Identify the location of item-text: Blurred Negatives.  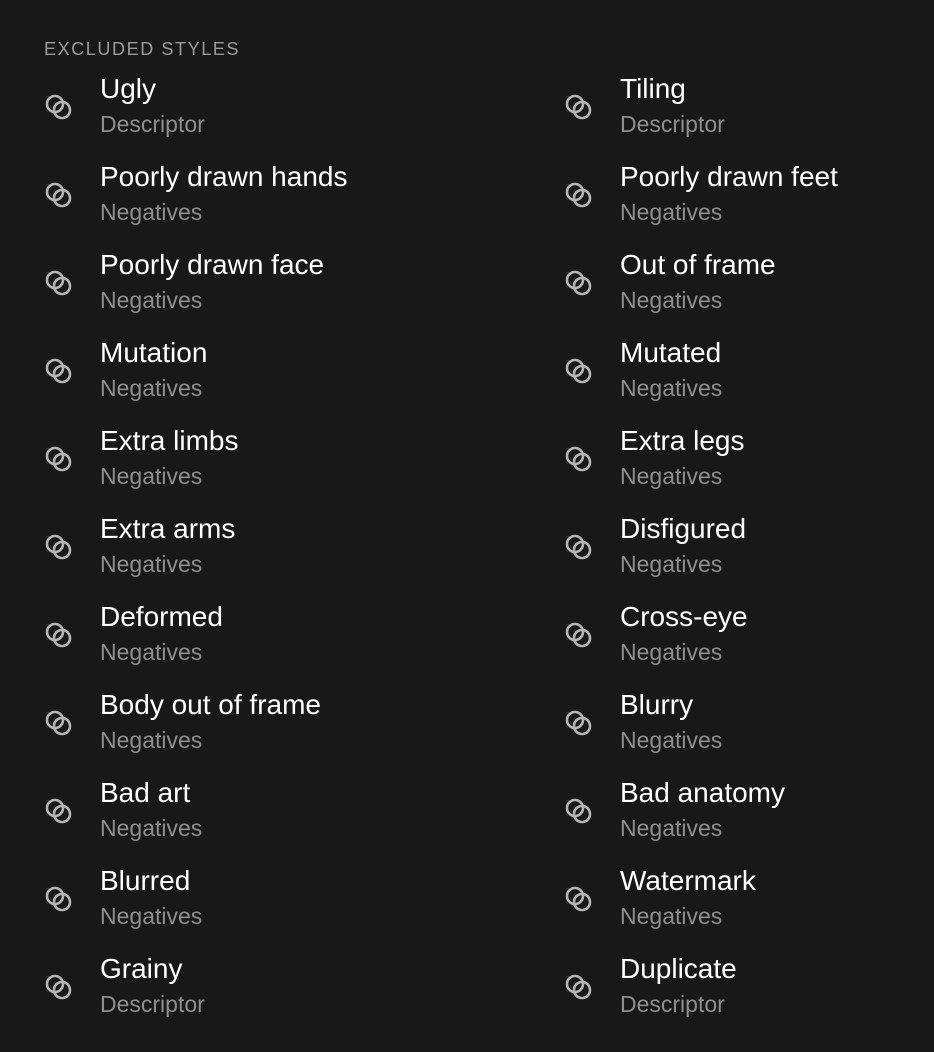
(151, 899).